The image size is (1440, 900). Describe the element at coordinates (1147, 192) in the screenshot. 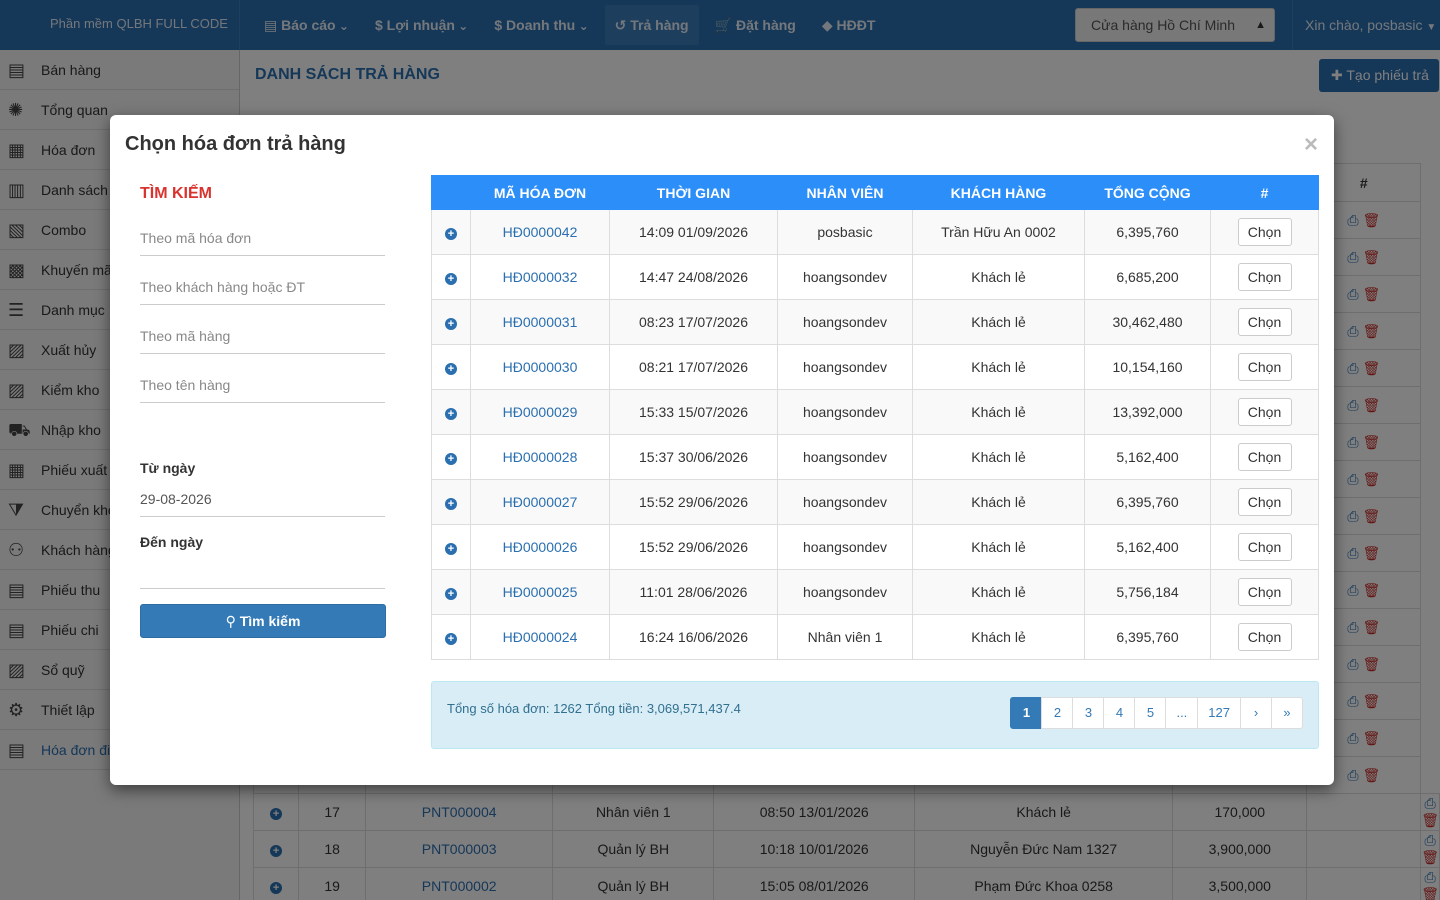

I see `col-header-5: TỔNG CỘNG` at that location.